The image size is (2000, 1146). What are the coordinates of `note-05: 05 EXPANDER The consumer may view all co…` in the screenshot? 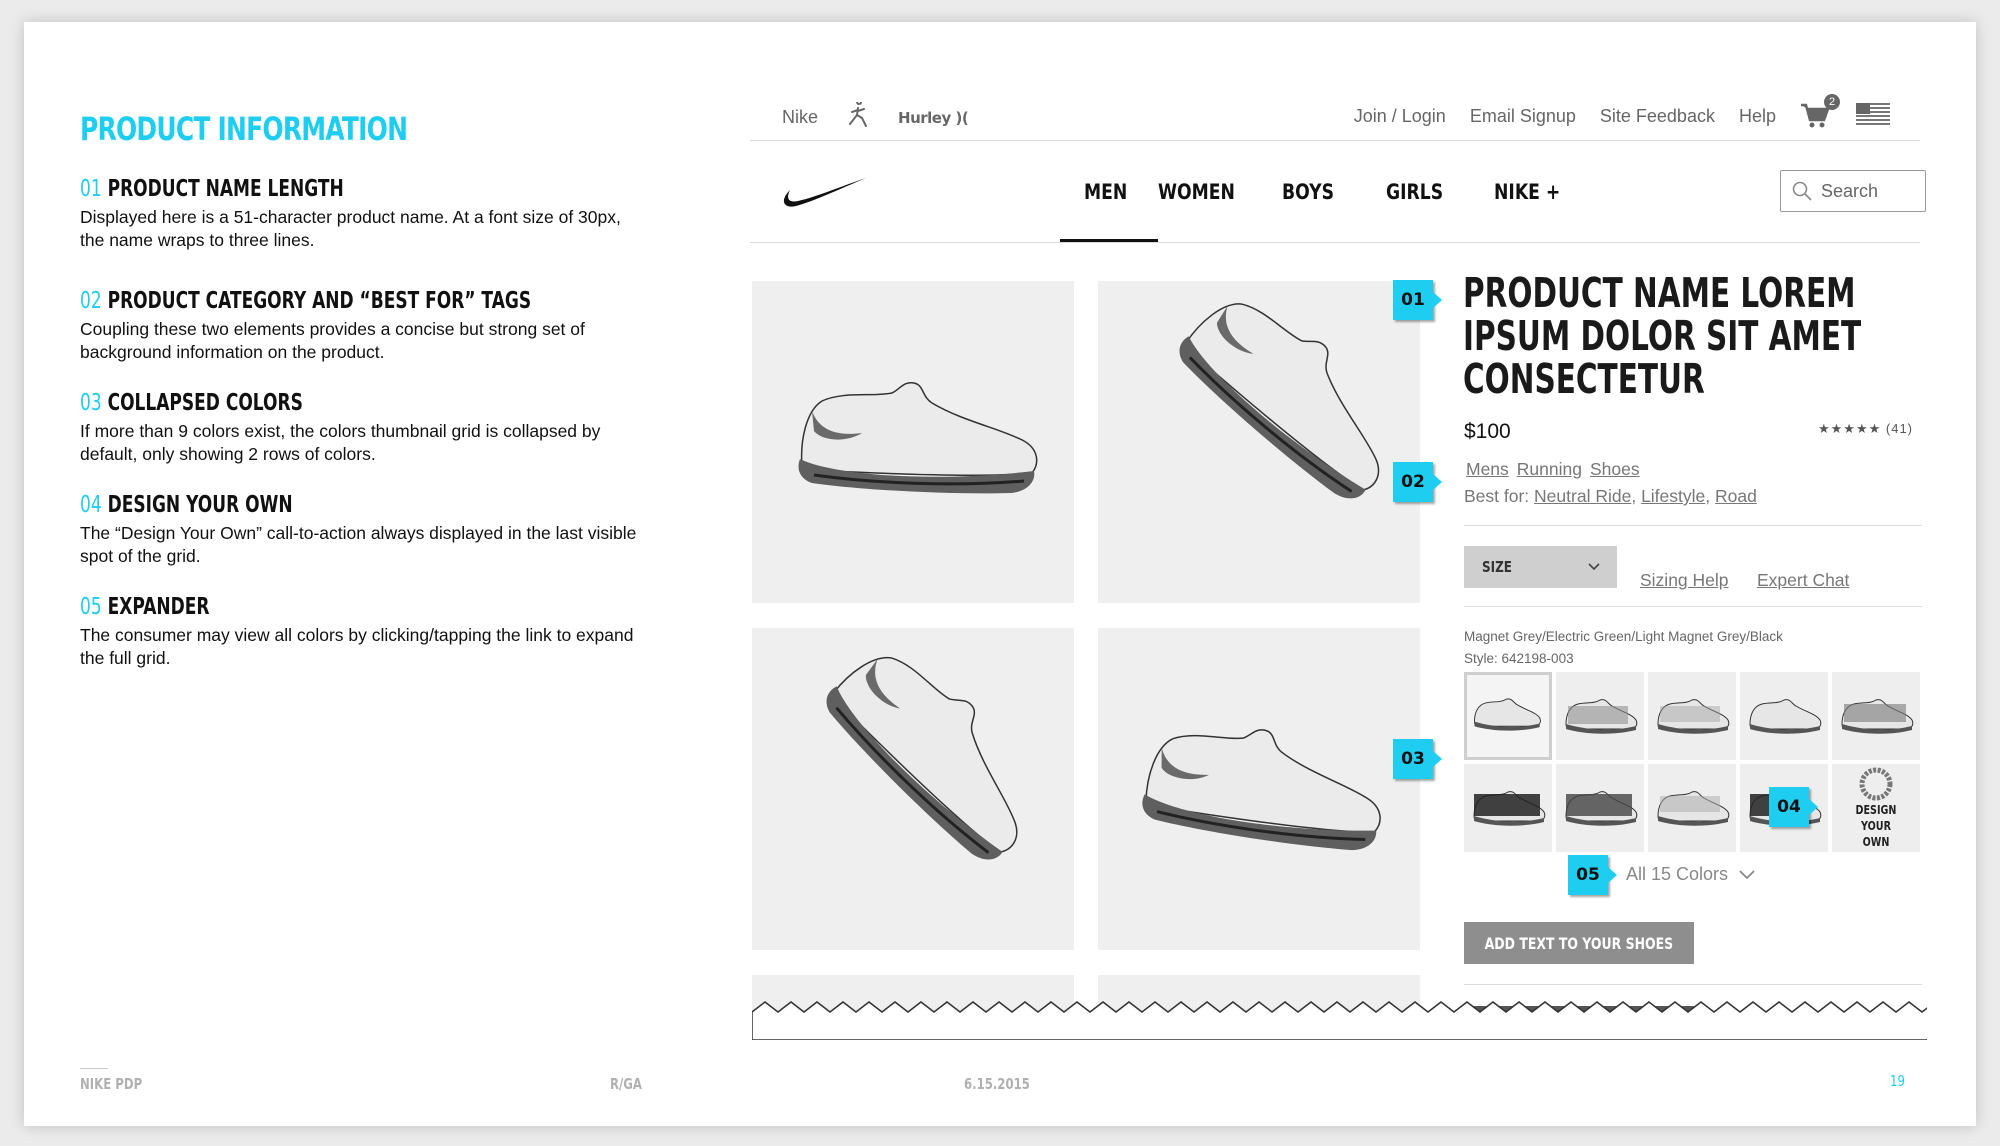 It's located at (360, 632).